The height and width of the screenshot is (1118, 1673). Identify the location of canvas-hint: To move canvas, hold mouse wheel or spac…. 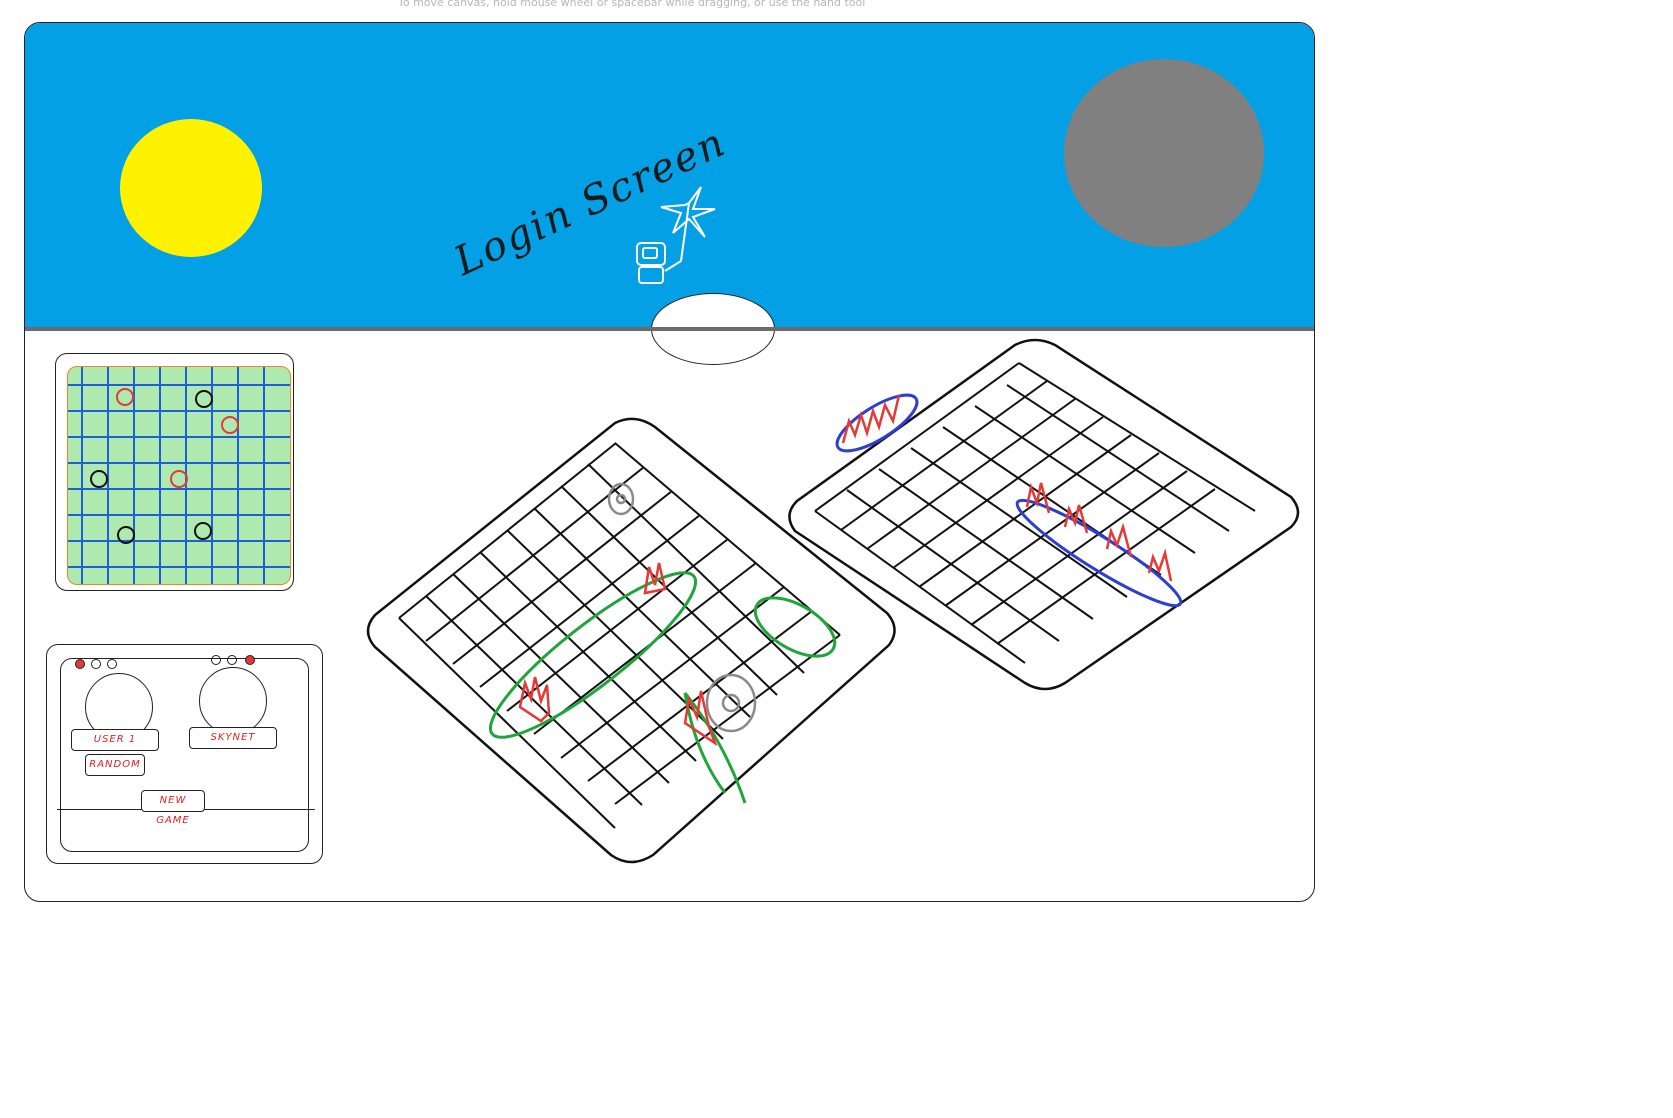
(632, 4).